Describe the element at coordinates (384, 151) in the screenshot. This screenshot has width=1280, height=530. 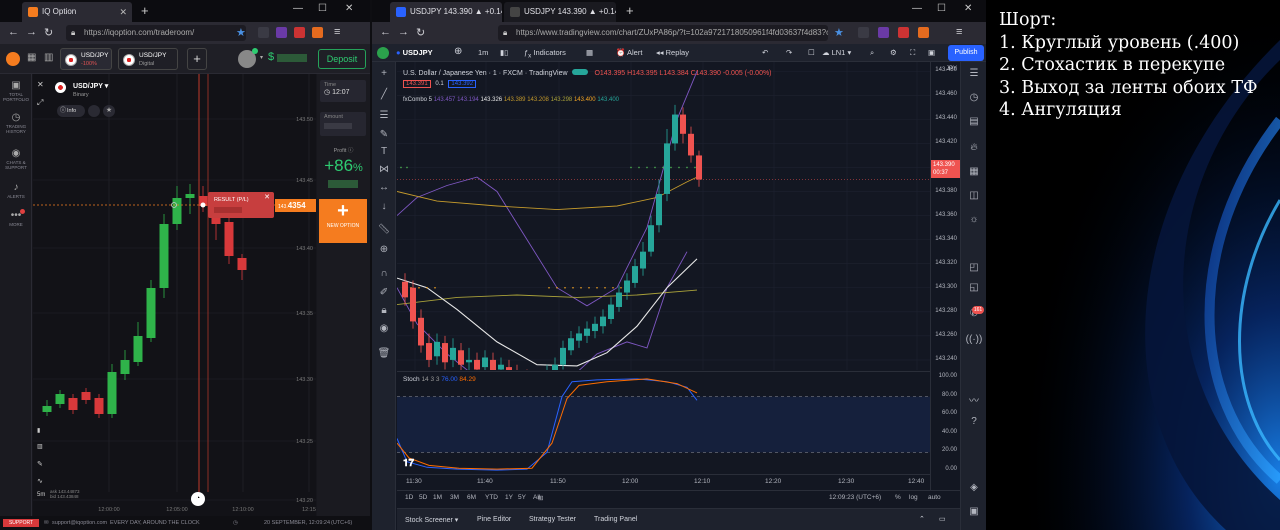
I see `text-tool-icon: T` at that location.